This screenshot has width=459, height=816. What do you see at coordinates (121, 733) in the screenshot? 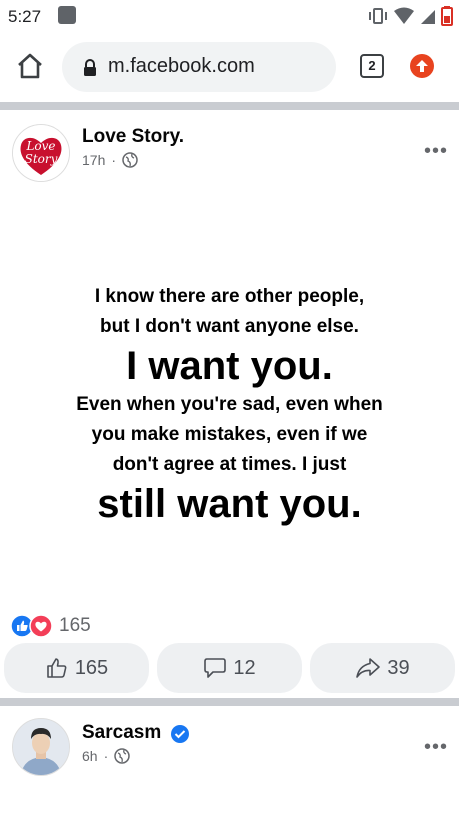
I see `post-author: Sarcasm` at bounding box center [121, 733].